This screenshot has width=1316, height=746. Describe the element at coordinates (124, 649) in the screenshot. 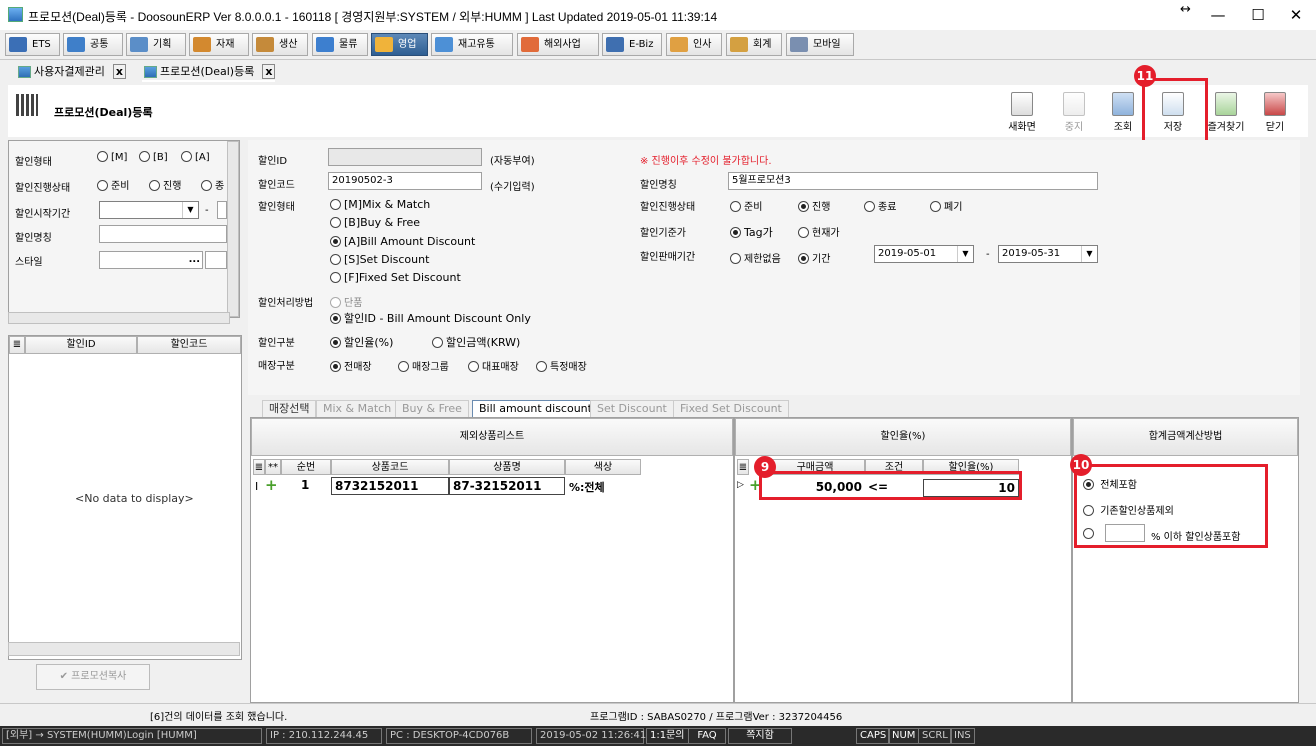

I see `left-grid-hscroll` at that location.